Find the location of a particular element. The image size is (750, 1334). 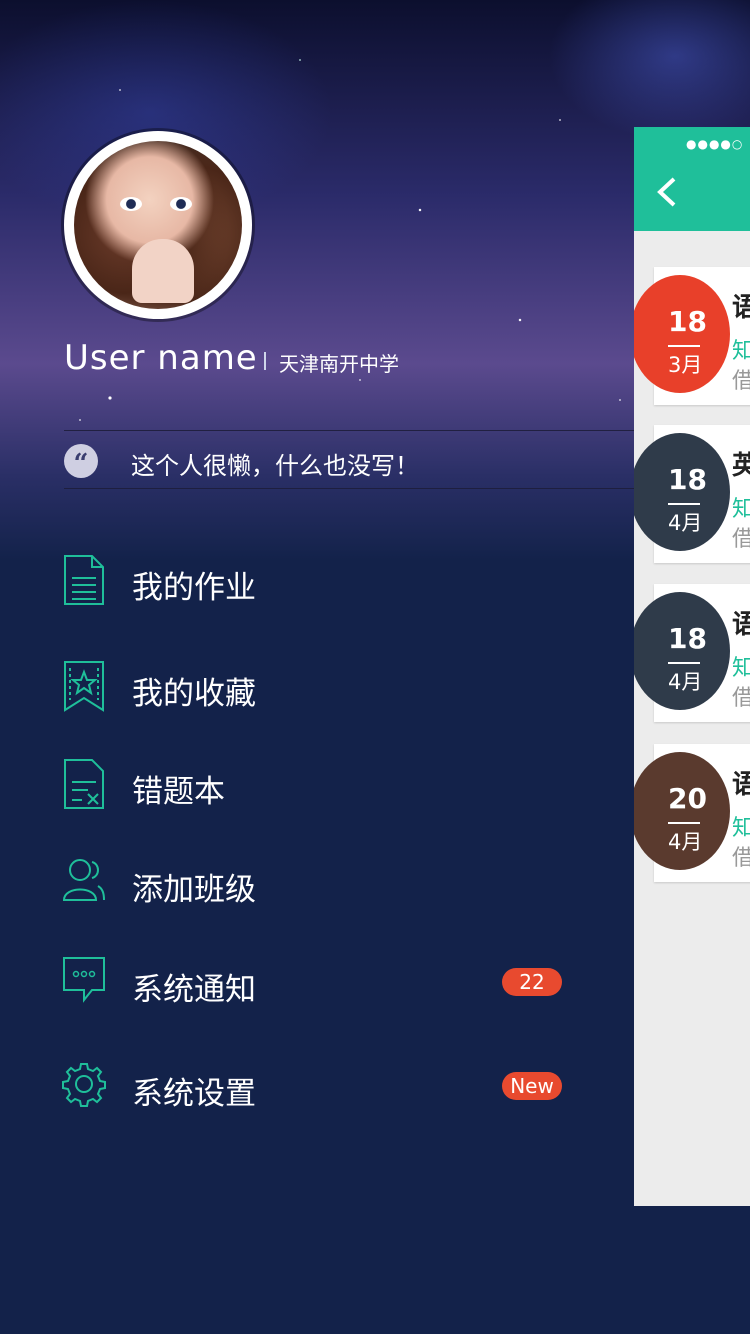

main-screen-preview: ●●●●○ 18 3月 语 知 借 18 4月 英 知 借 18 4月 语 知 is located at coordinates (692, 666).